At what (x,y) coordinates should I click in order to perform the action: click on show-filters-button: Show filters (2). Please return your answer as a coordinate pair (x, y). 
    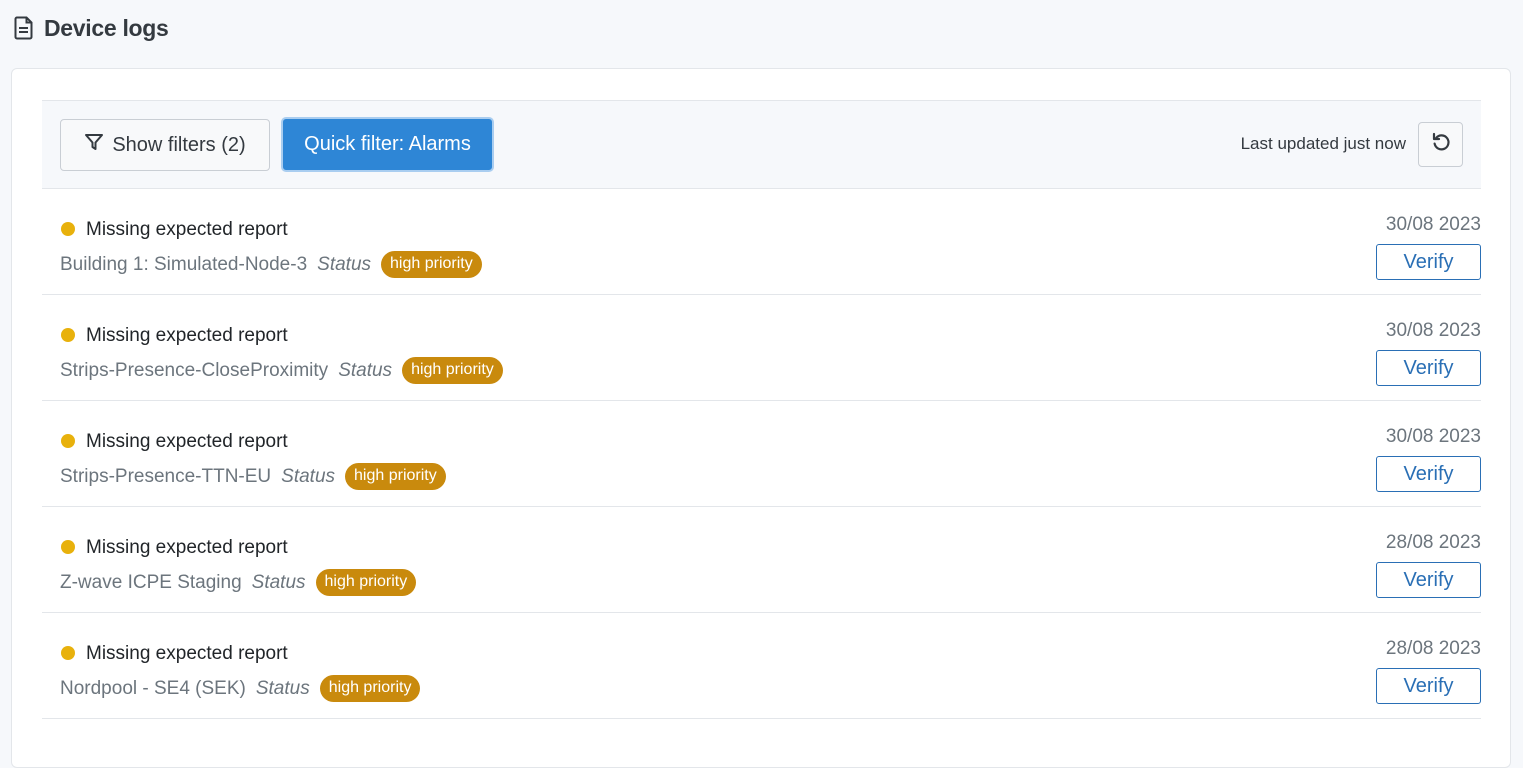
    Looking at the image, I should click on (165, 145).